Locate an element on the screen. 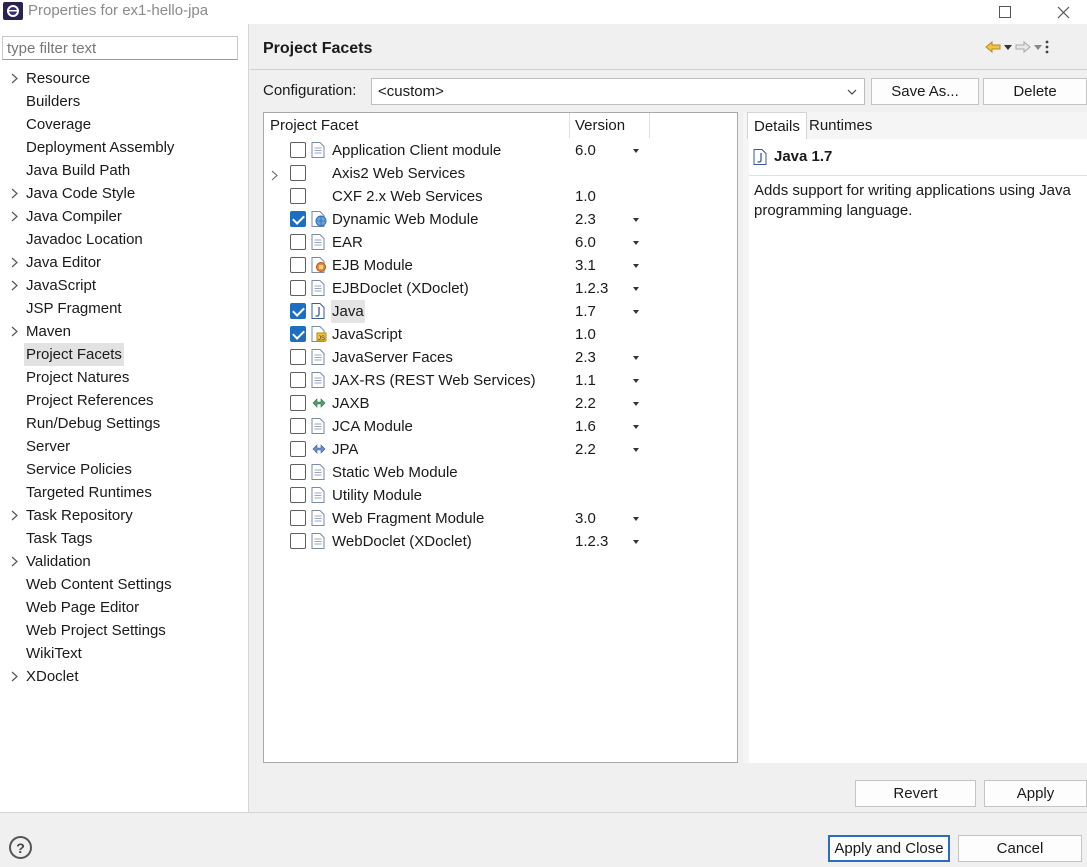 The height and width of the screenshot is (867, 1087). sidebar-item-maven: Maven is located at coordinates (124, 331).